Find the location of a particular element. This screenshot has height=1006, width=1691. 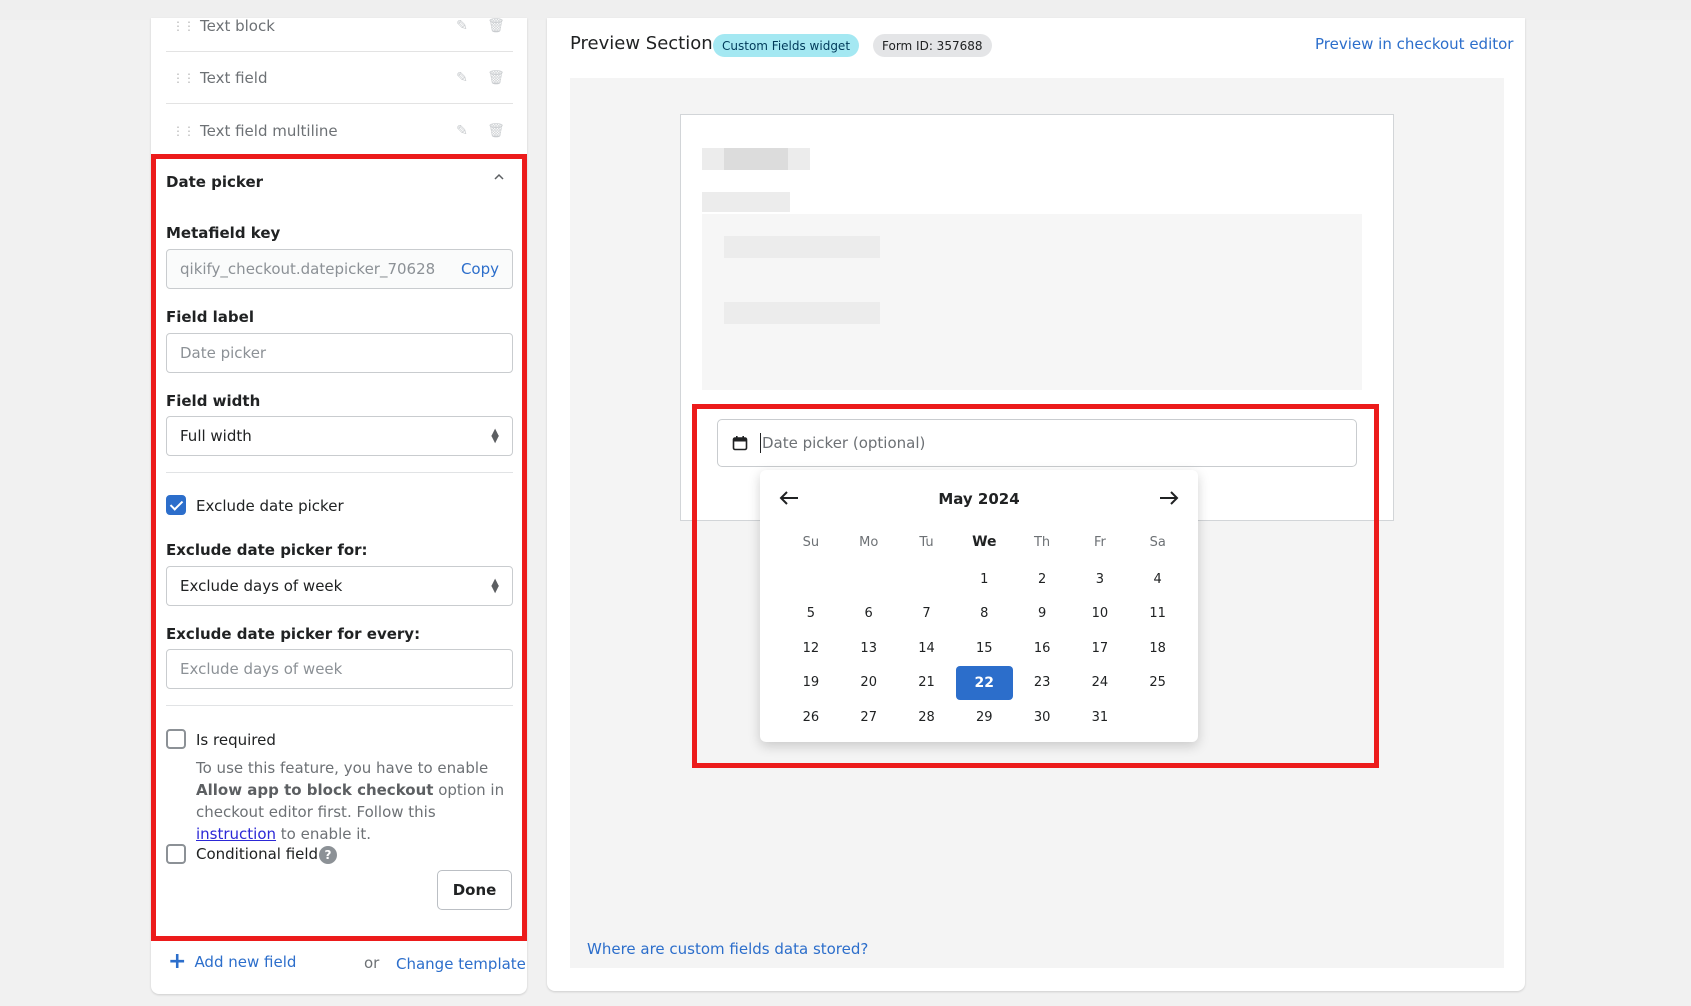

calendar-week-row: 12 13 14 15 16 17 18 is located at coordinates (984, 648).